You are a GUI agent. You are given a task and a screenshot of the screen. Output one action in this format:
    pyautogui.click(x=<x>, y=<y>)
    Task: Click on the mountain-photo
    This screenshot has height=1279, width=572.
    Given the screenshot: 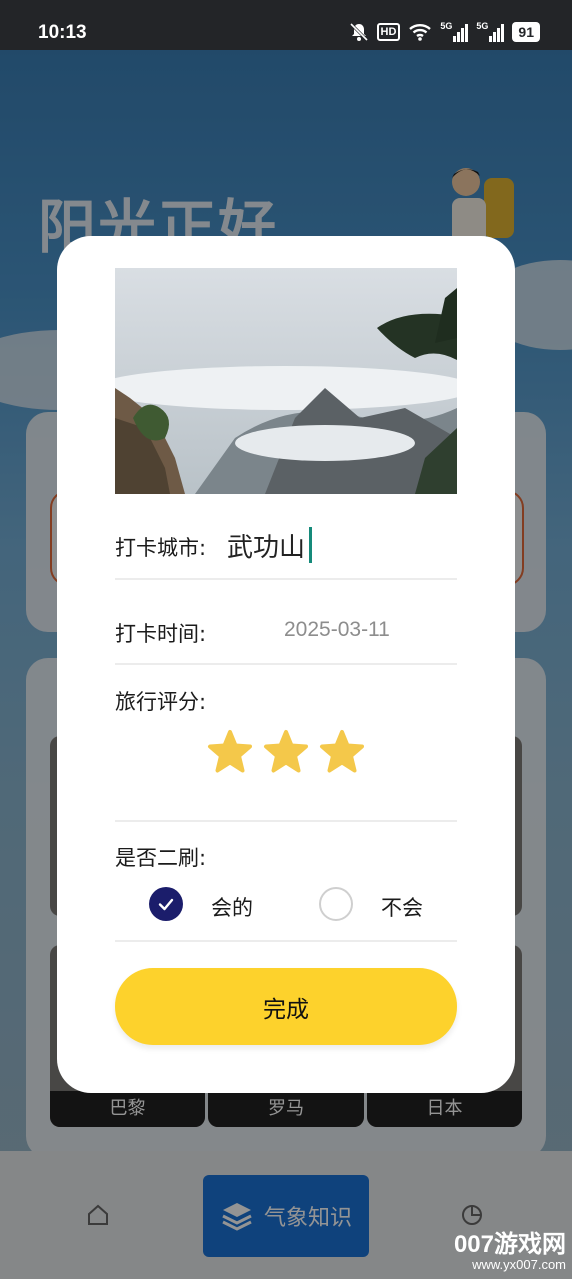 What is the action you would take?
    pyautogui.click(x=286, y=381)
    